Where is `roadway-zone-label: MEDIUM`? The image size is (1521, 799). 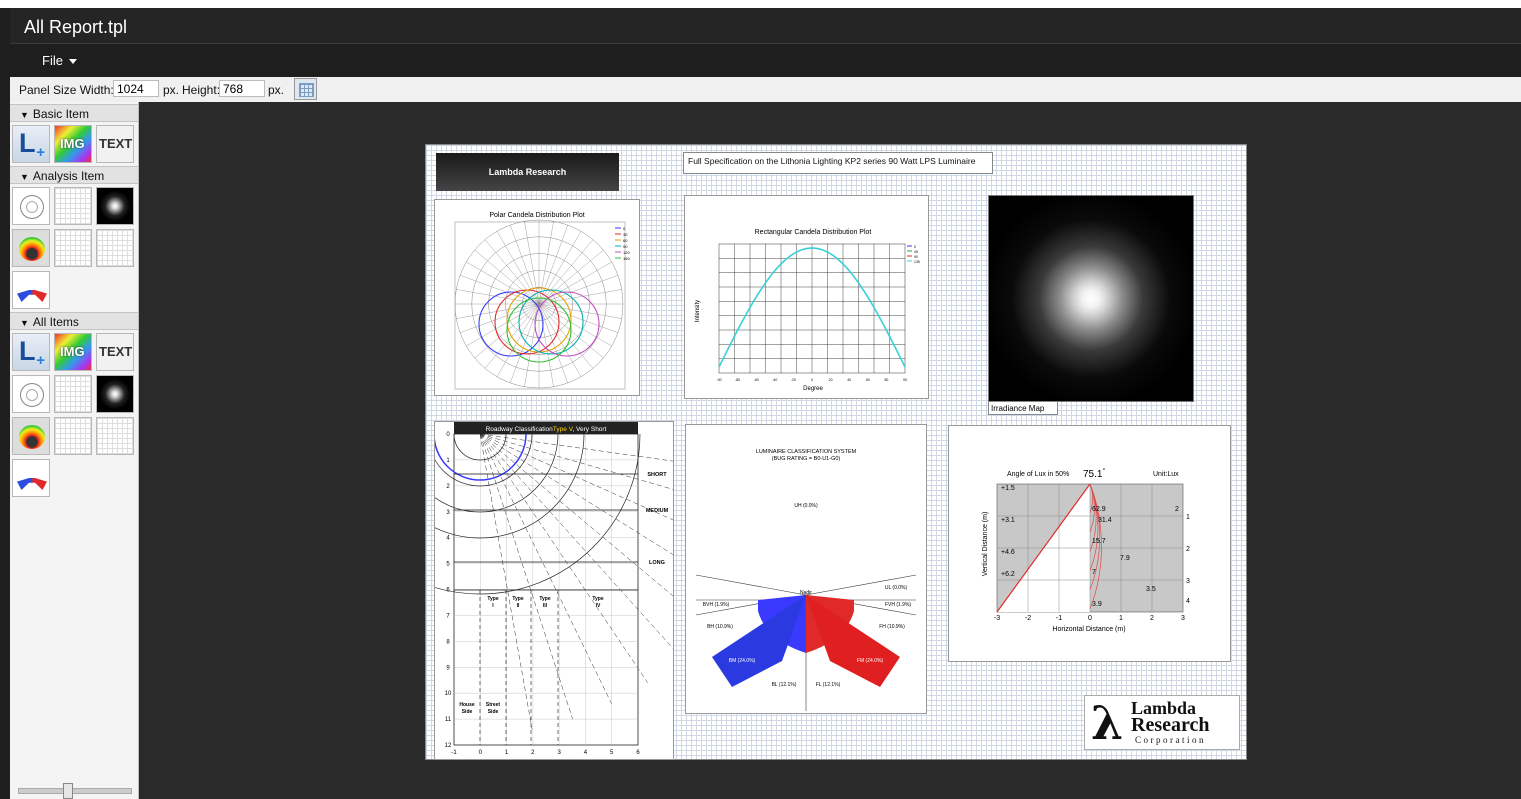
roadway-zone-label: MEDIUM is located at coordinates (657, 511).